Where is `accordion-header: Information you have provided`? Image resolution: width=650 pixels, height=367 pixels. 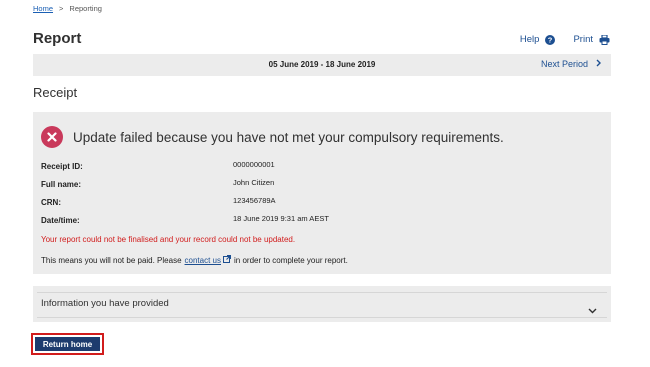
accordion-header: Information you have provided is located at coordinates (322, 305).